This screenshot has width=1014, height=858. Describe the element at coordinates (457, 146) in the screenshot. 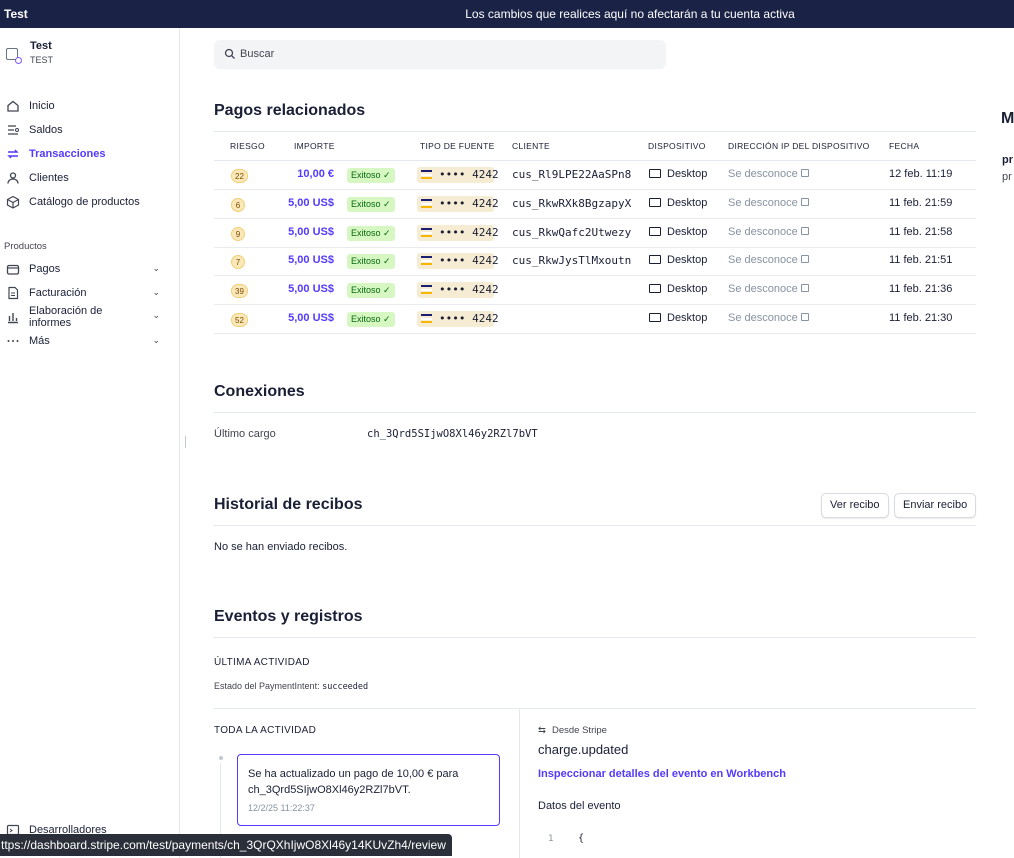

I see `col-header-source: TIPO DE FUENTE` at that location.